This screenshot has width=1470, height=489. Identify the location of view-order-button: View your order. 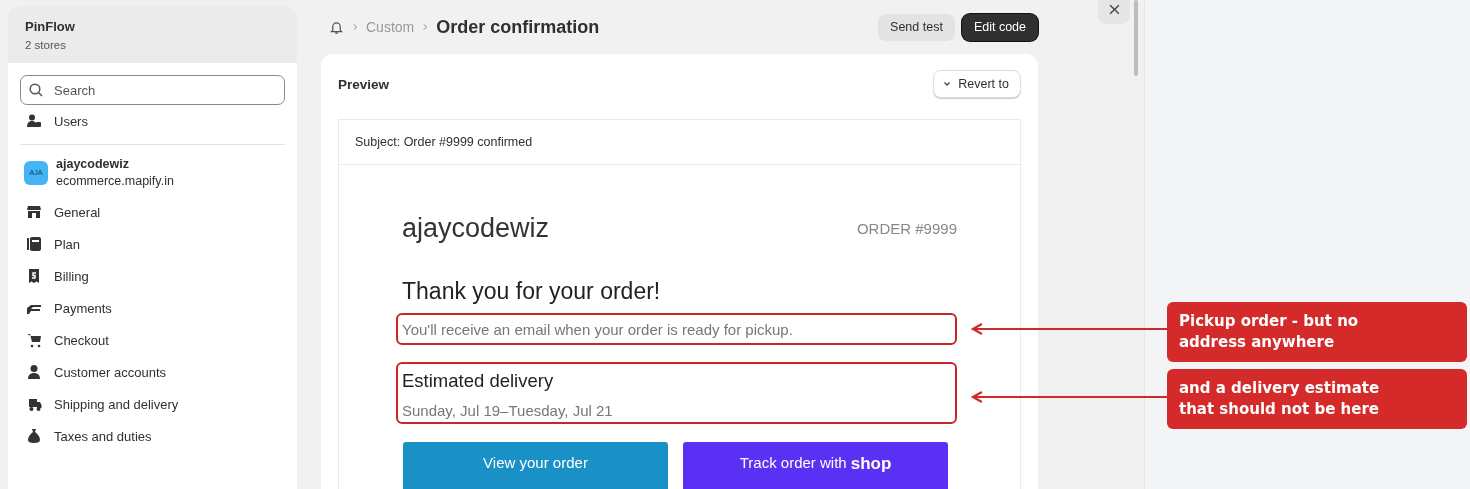
(535, 465).